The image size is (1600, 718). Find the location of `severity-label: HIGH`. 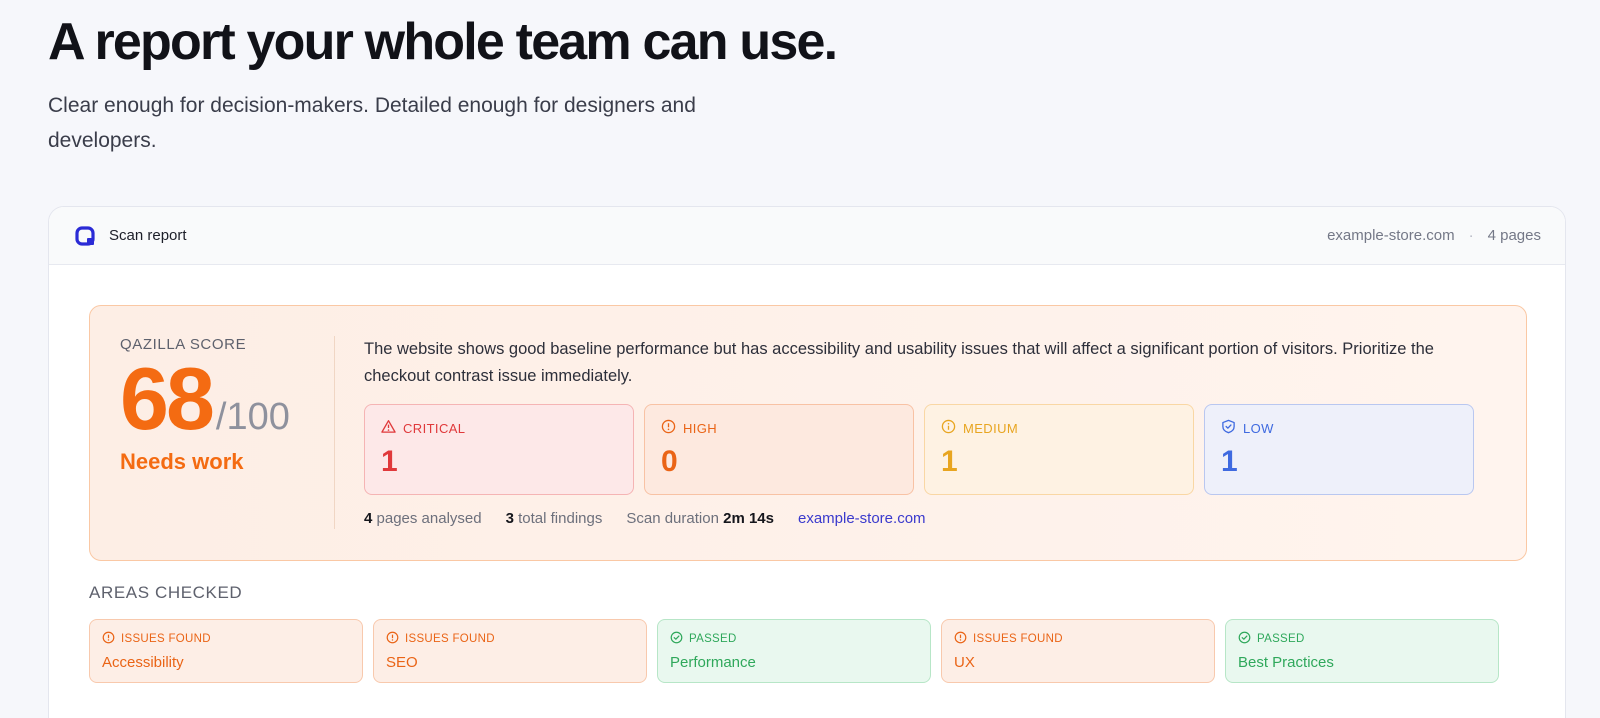

severity-label: HIGH is located at coordinates (700, 428).